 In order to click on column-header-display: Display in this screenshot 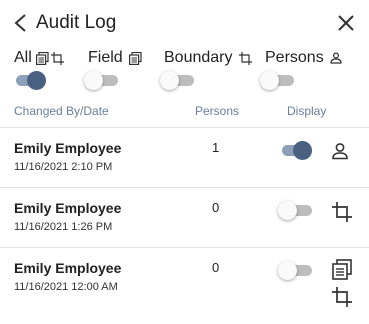, I will do `click(307, 111)`.